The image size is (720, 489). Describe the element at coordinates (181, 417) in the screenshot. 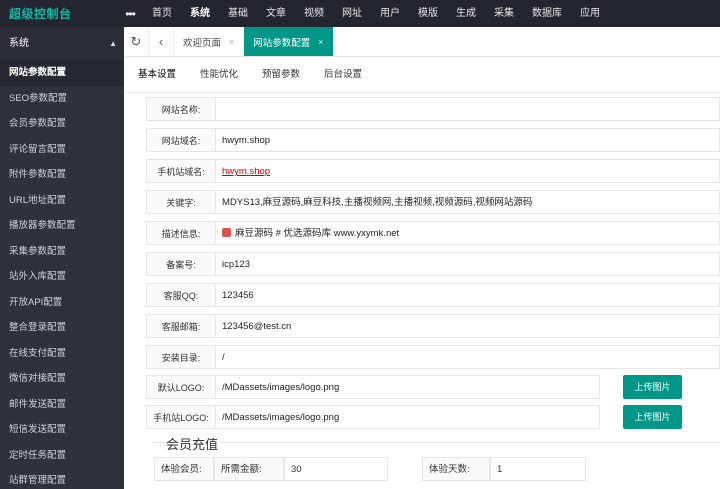

I see `field-label: 手机站LOGO:` at that location.